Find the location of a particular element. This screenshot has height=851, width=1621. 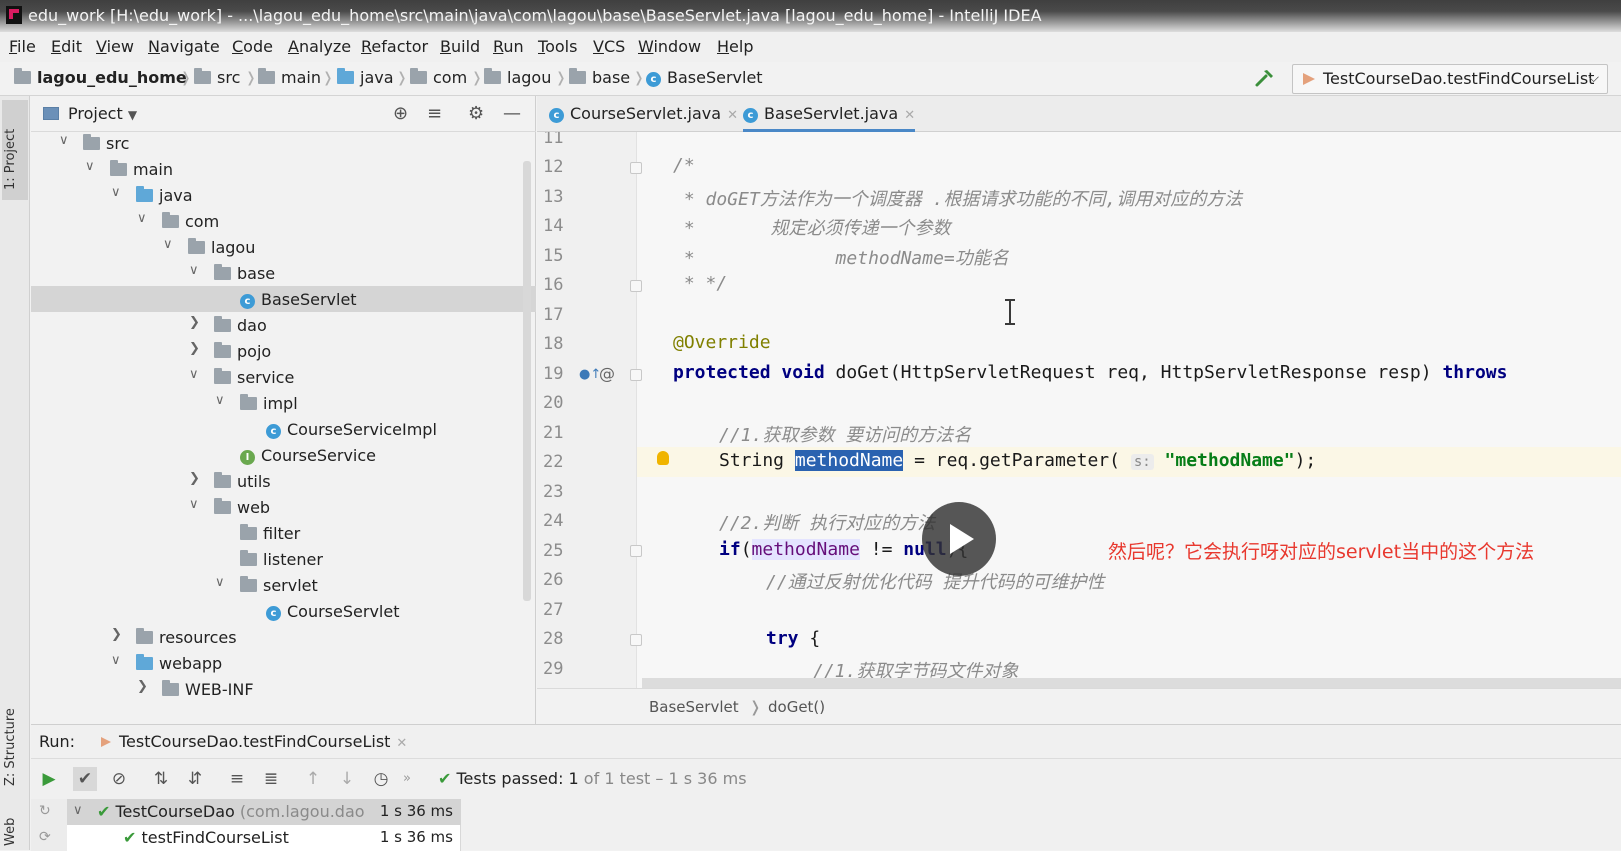

toggle-autotest-icon: ⟳ is located at coordinates (45, 837).